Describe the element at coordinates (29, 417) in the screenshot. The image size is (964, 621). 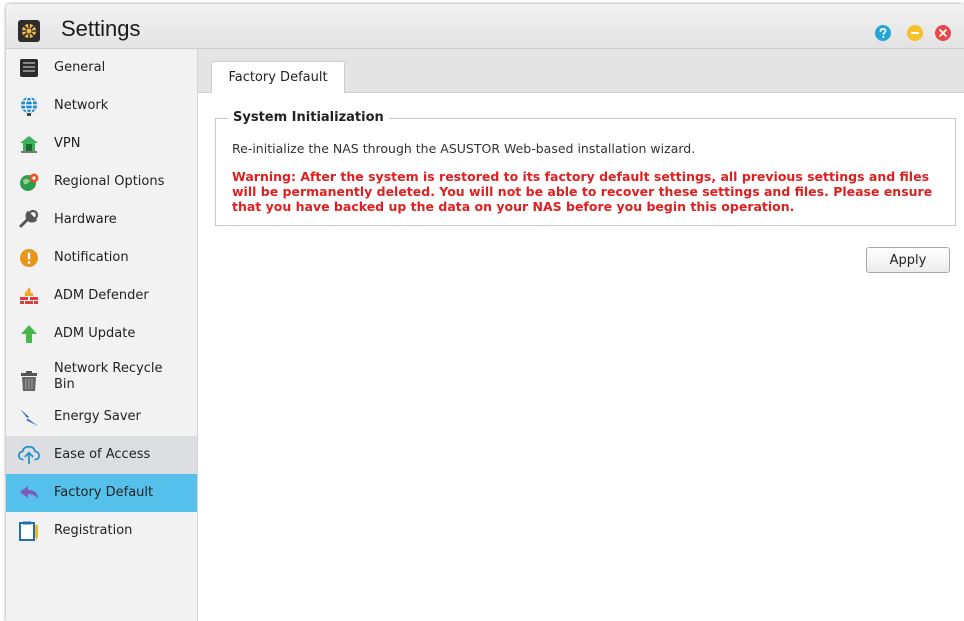
I see `energy-saver-icon` at that location.